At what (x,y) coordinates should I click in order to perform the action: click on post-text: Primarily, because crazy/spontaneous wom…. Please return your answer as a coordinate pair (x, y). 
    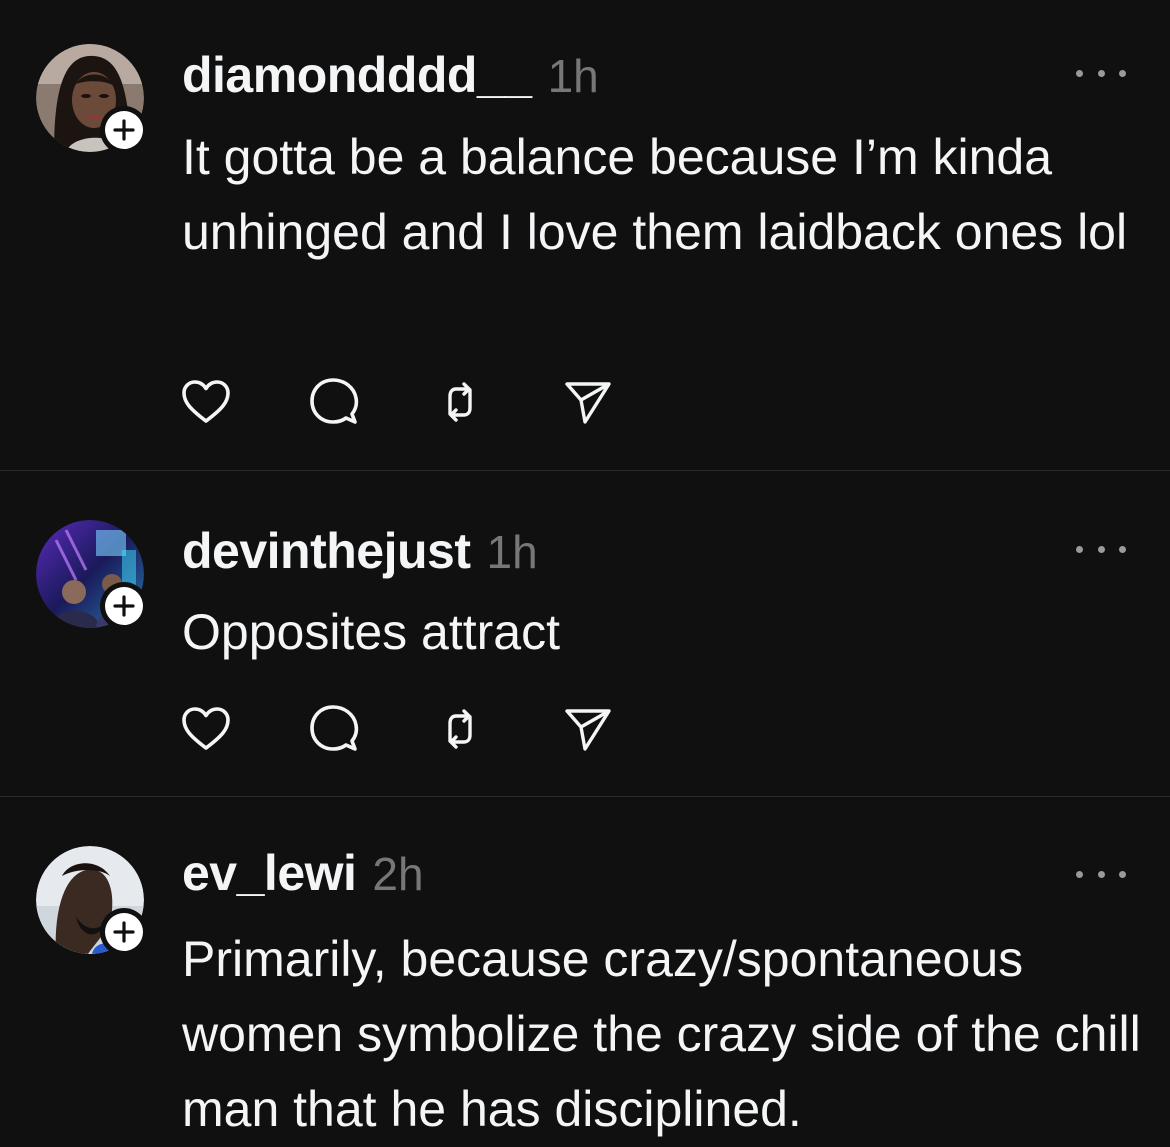
    Looking at the image, I should click on (661, 1034).